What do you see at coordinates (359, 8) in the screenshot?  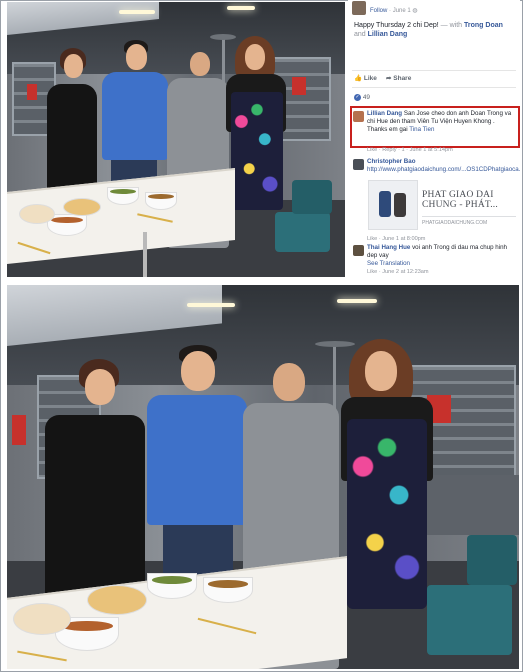 I see `poster-avatar` at bounding box center [359, 8].